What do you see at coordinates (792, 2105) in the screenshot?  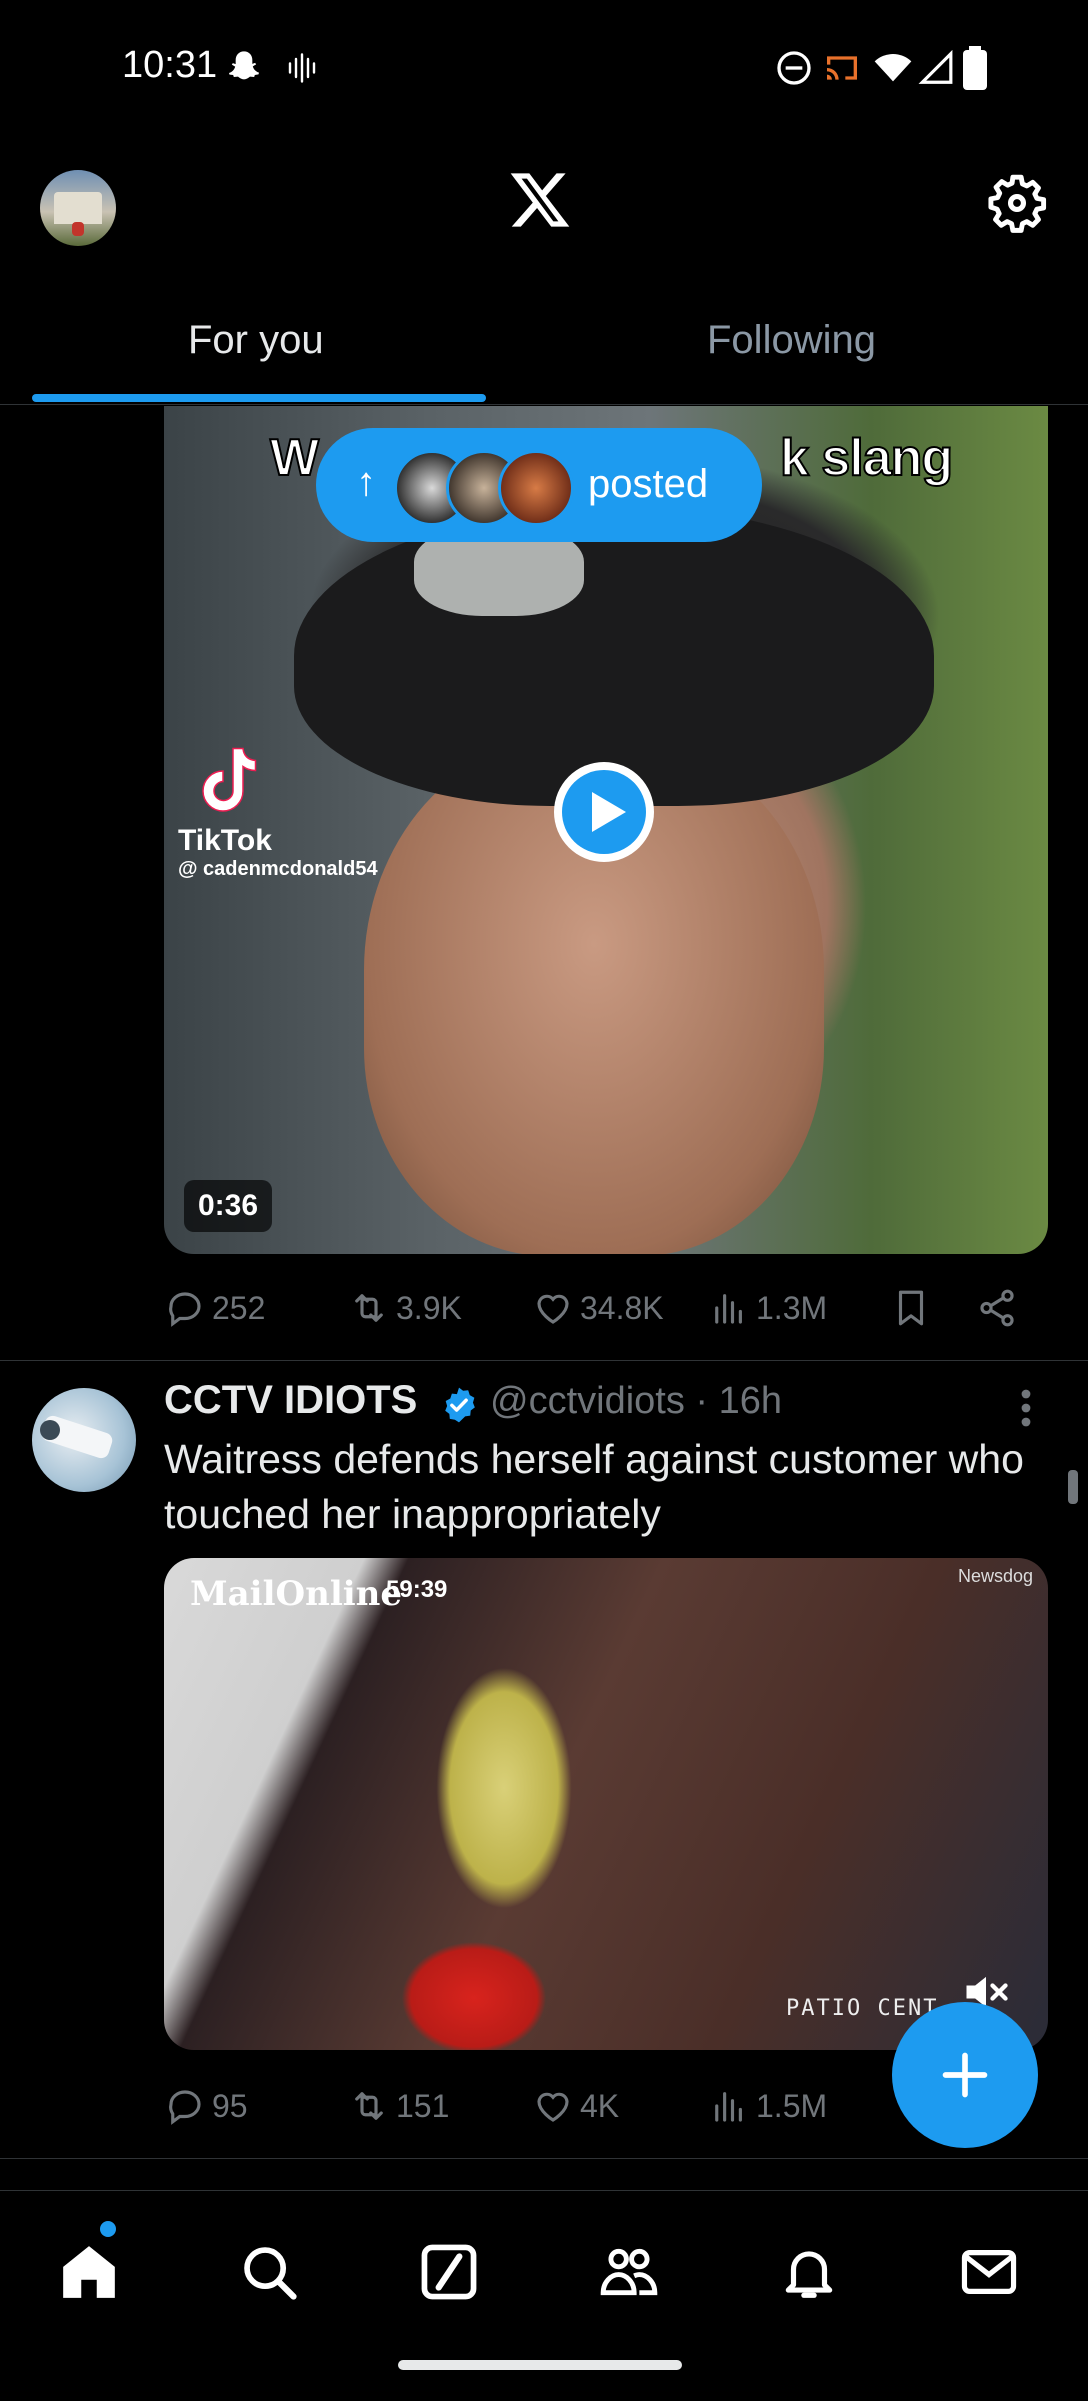 I see `view-count: 1.5M` at bounding box center [792, 2105].